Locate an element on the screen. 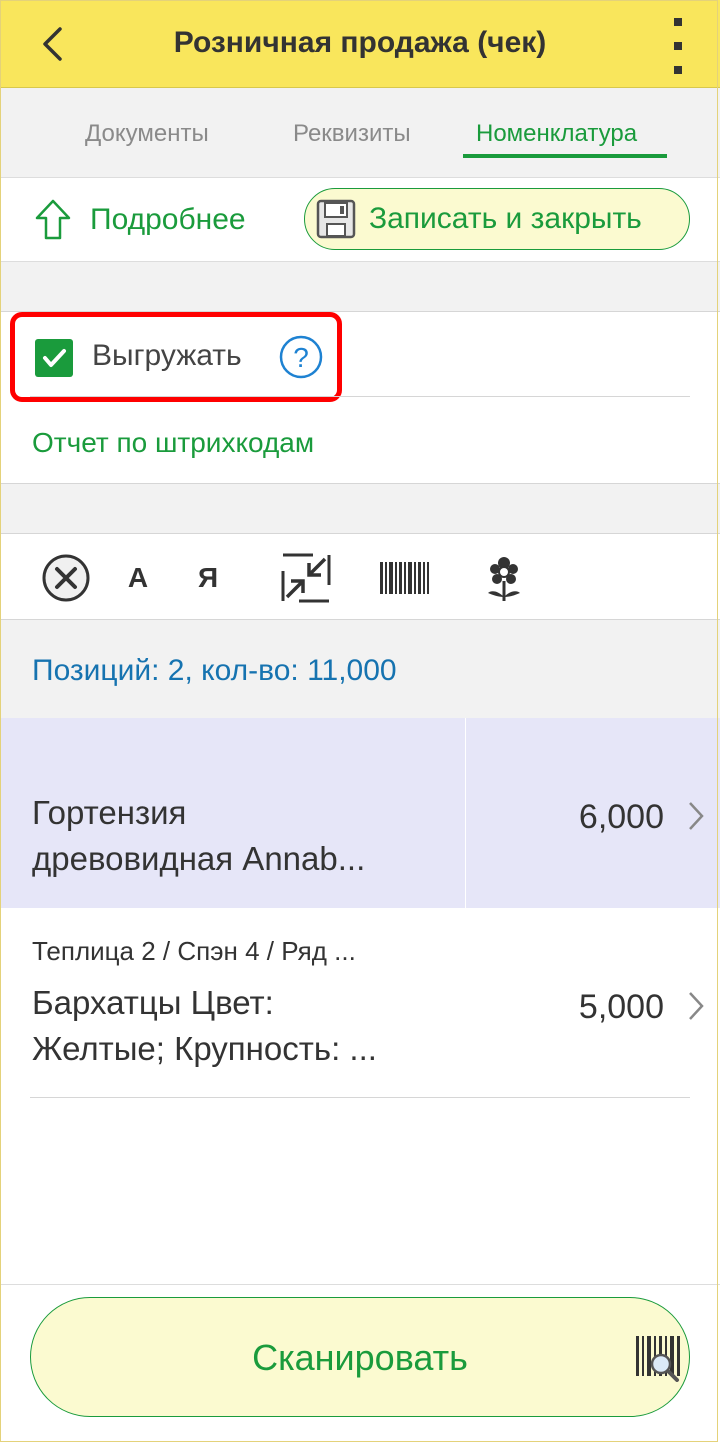  floppy-disk-icon is located at coordinates (336, 219).